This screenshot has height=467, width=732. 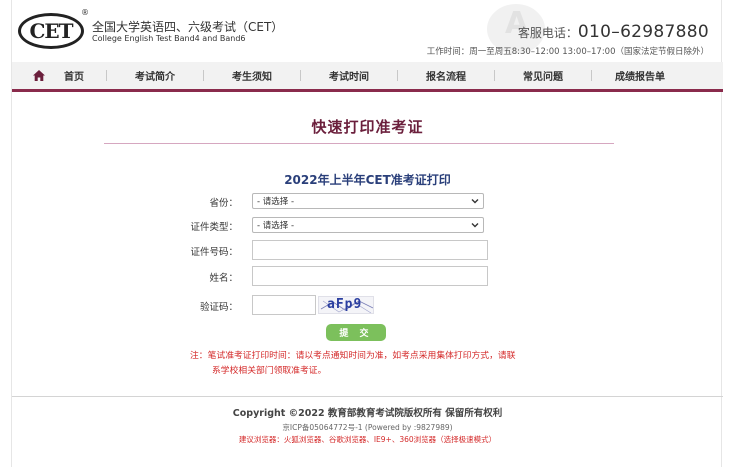 What do you see at coordinates (85, 12) in the screenshot?
I see `registered-mark: ®` at bounding box center [85, 12].